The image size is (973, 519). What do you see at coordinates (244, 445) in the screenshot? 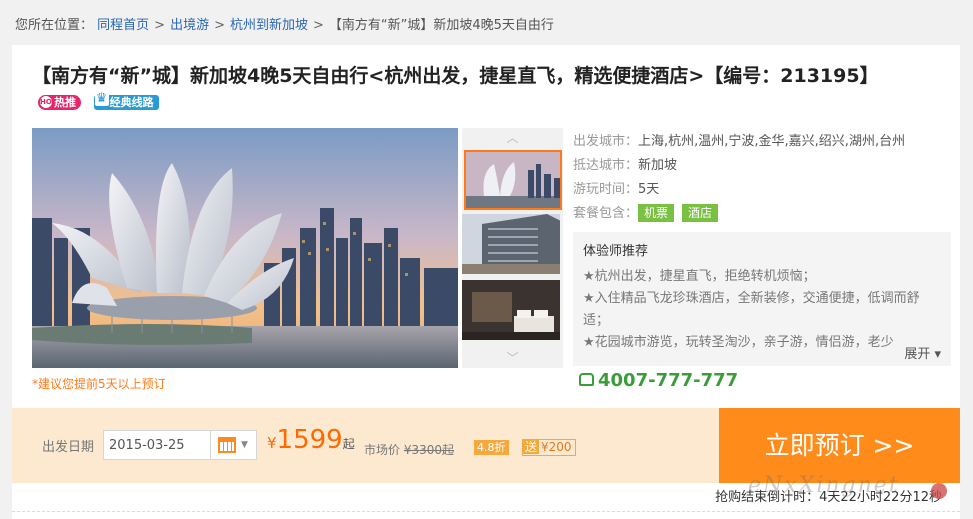
I see `caret-down-icon: ▼` at bounding box center [244, 445].